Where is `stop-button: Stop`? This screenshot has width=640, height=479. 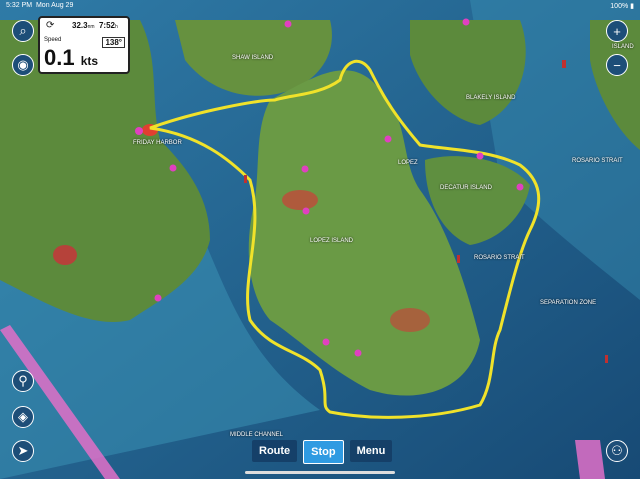
stop-button: Stop is located at coordinates (323, 452).